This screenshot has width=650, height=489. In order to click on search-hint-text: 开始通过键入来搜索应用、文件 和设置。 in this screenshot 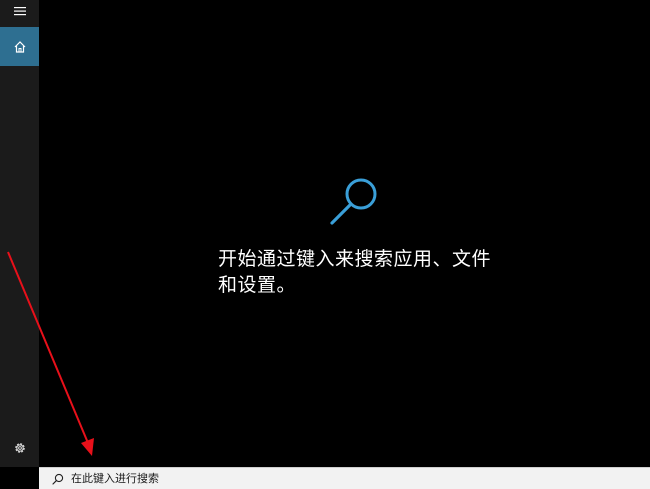, I will do `click(363, 272)`.